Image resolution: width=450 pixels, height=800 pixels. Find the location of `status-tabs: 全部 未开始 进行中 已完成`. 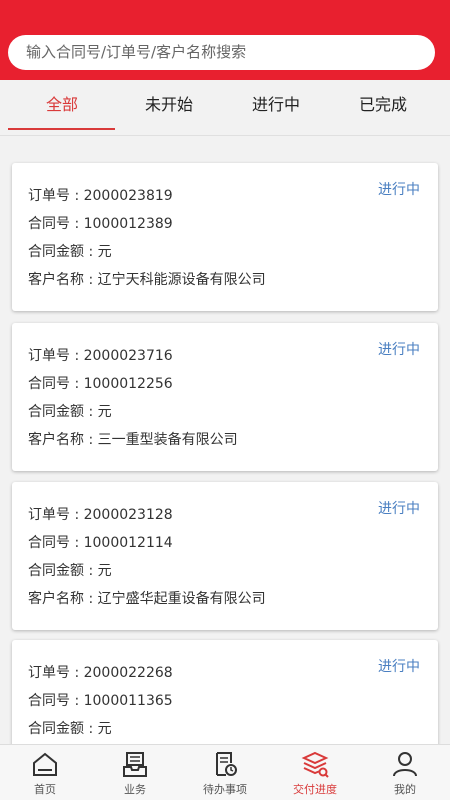

status-tabs: 全部 未开始 进行中 已完成 is located at coordinates (225, 107).